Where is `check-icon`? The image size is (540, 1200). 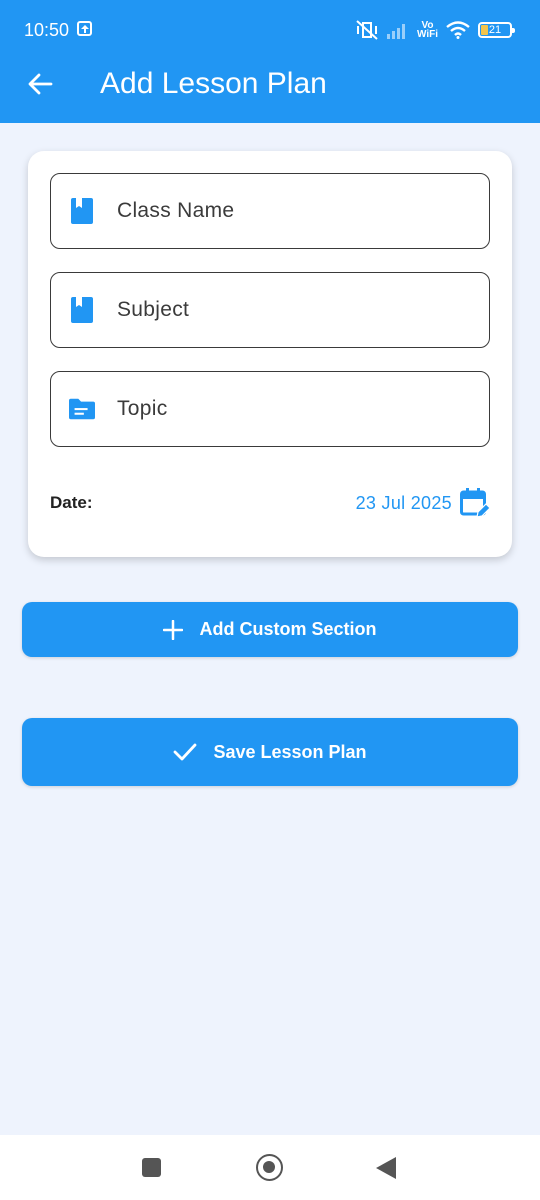
check-icon is located at coordinates (185, 752).